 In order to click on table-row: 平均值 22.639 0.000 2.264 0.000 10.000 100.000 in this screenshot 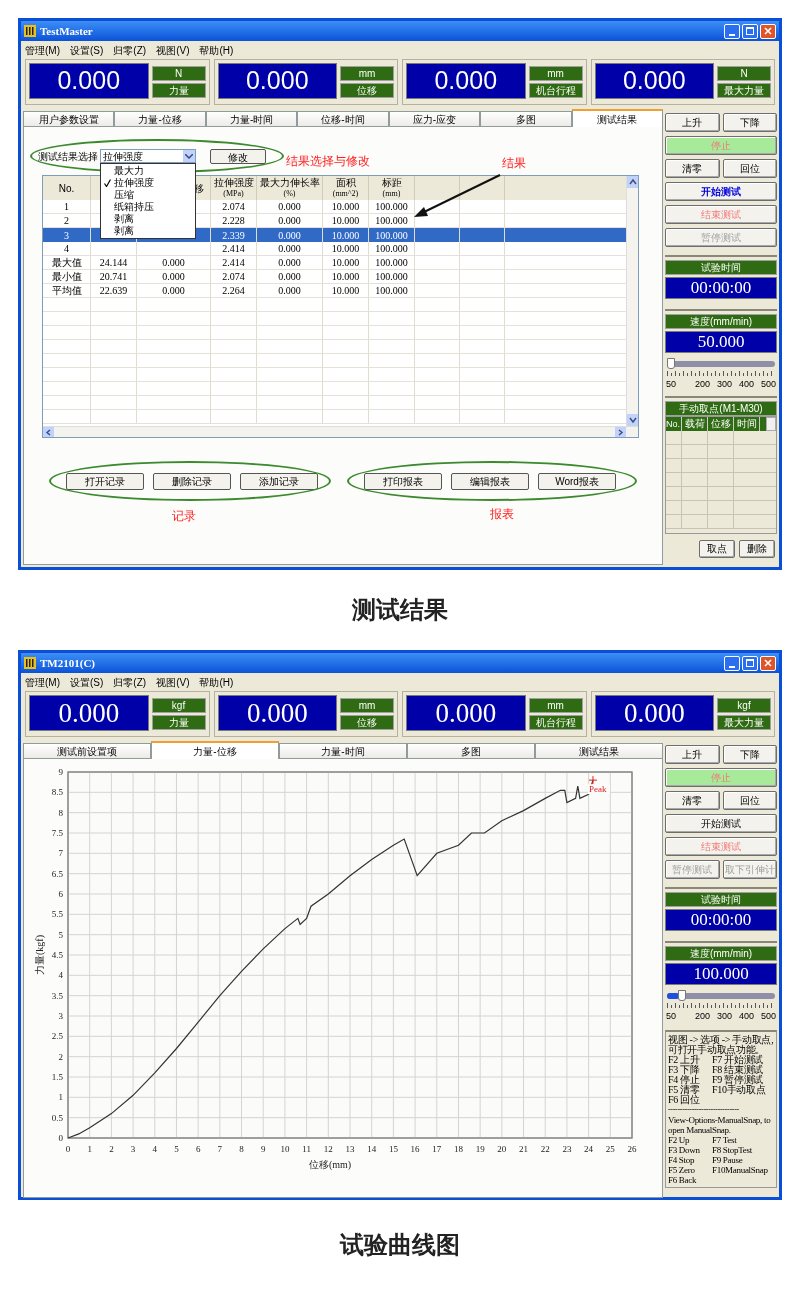, I will do `click(334, 291)`.